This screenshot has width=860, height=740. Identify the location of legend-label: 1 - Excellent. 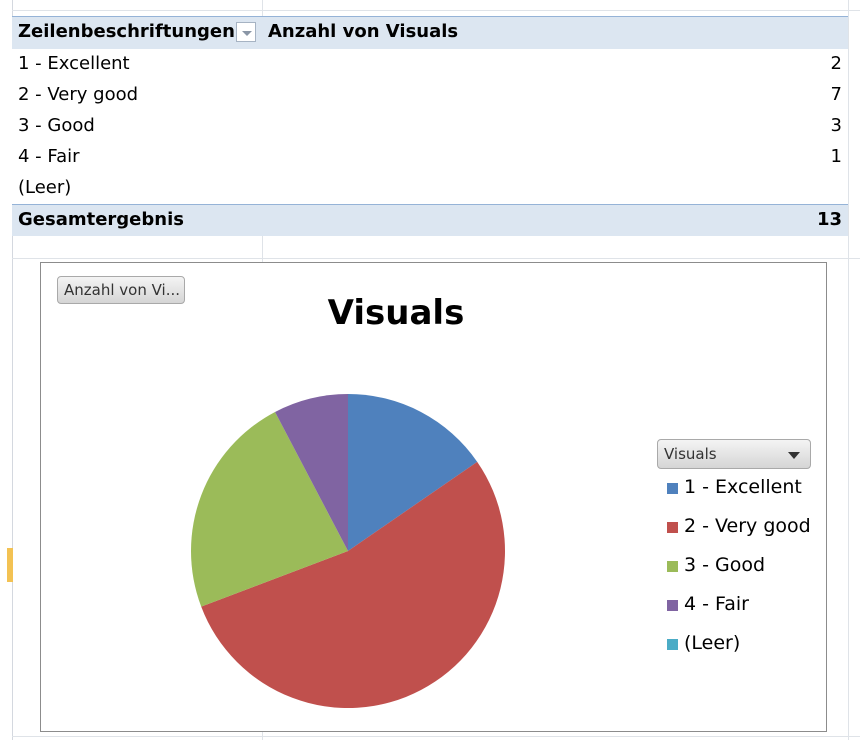
(743, 487).